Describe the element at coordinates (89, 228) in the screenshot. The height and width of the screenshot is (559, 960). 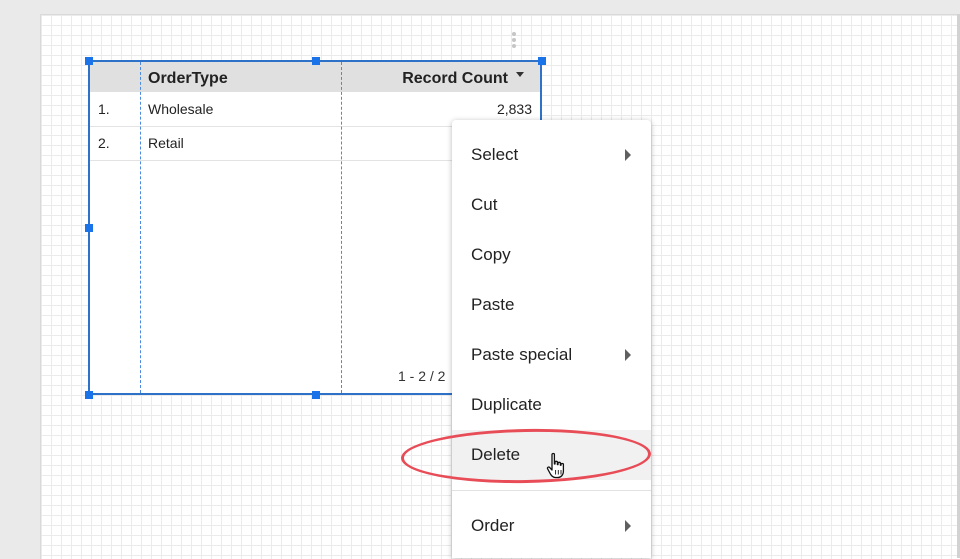
I see `resize-handle-left` at that location.